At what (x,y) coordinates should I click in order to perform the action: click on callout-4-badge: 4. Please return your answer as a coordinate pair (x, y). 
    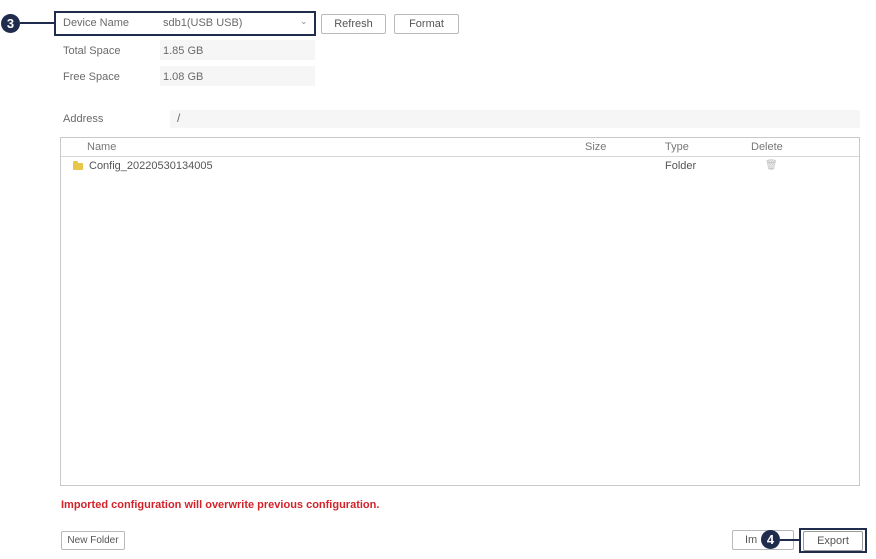
    Looking at the image, I should click on (770, 539).